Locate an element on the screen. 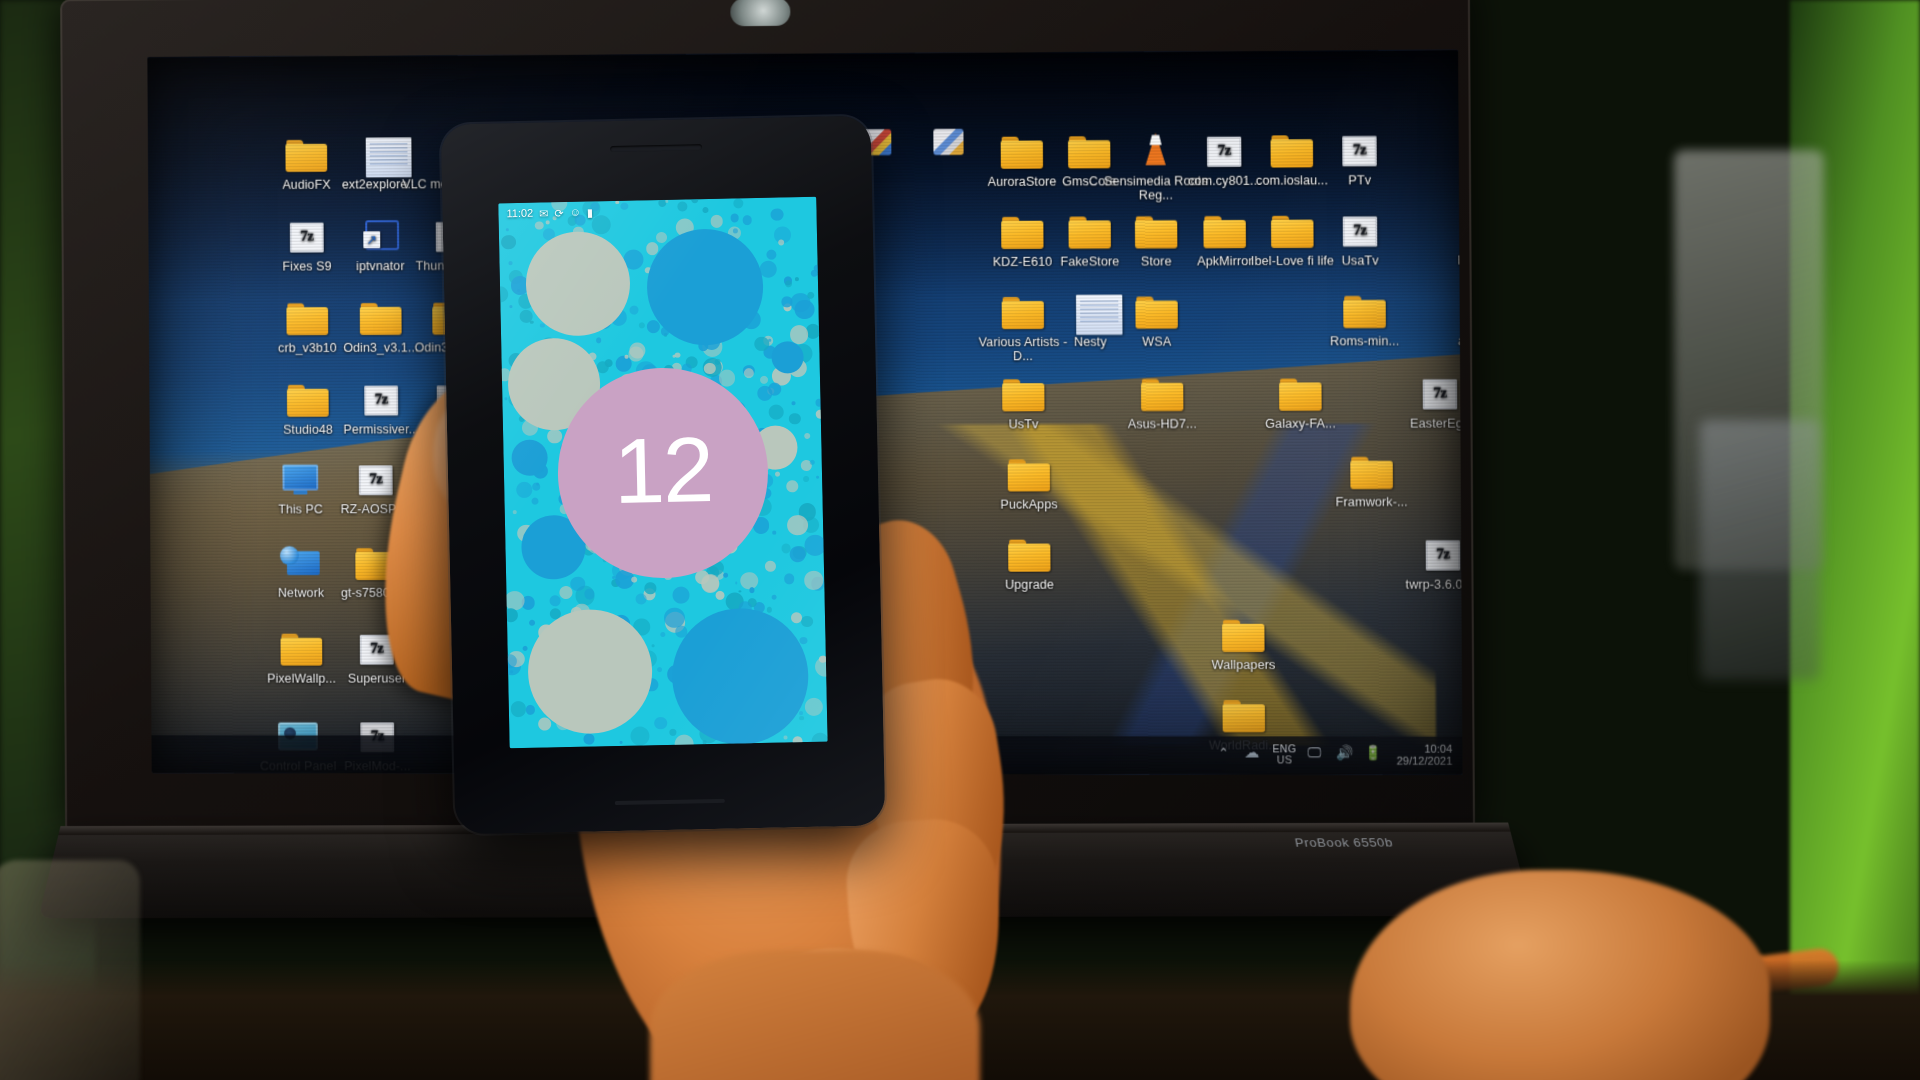 The height and width of the screenshot is (1080, 1920). show-hidden-icons-chevron is located at coordinates (1224, 755).